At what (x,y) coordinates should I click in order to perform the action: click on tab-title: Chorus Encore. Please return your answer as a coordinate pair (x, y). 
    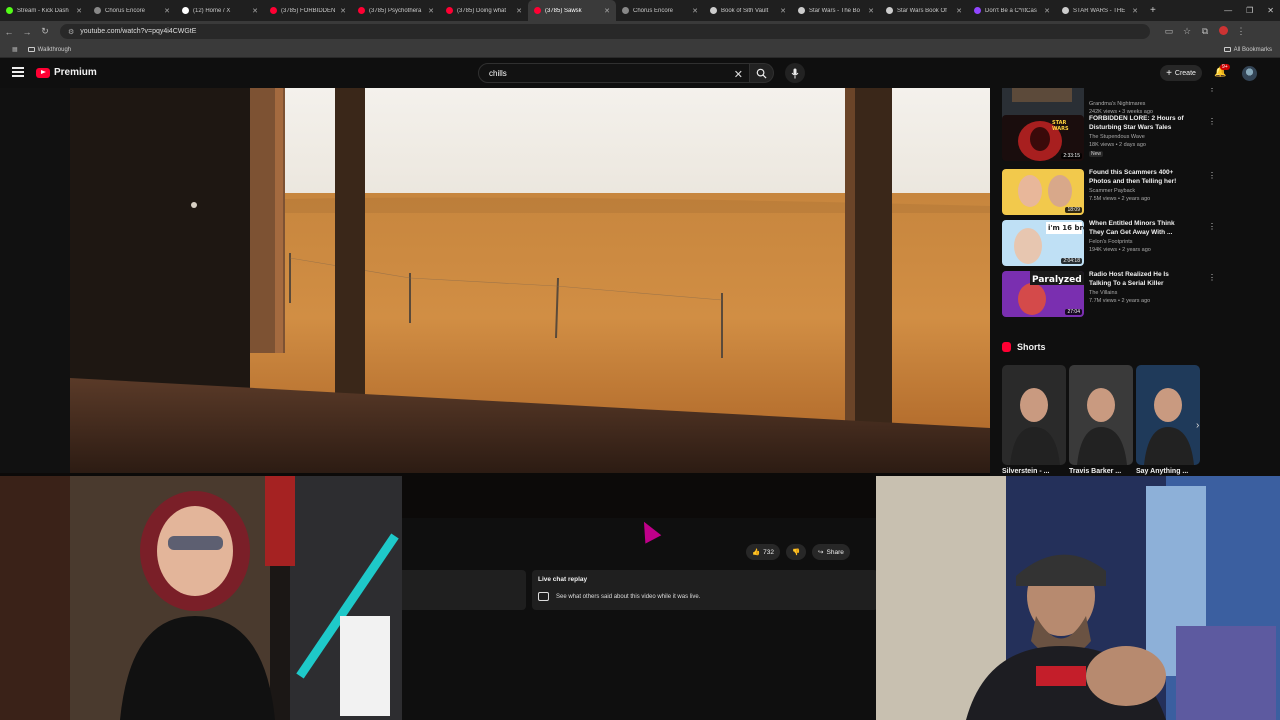
    Looking at the image, I should click on (125, 10).